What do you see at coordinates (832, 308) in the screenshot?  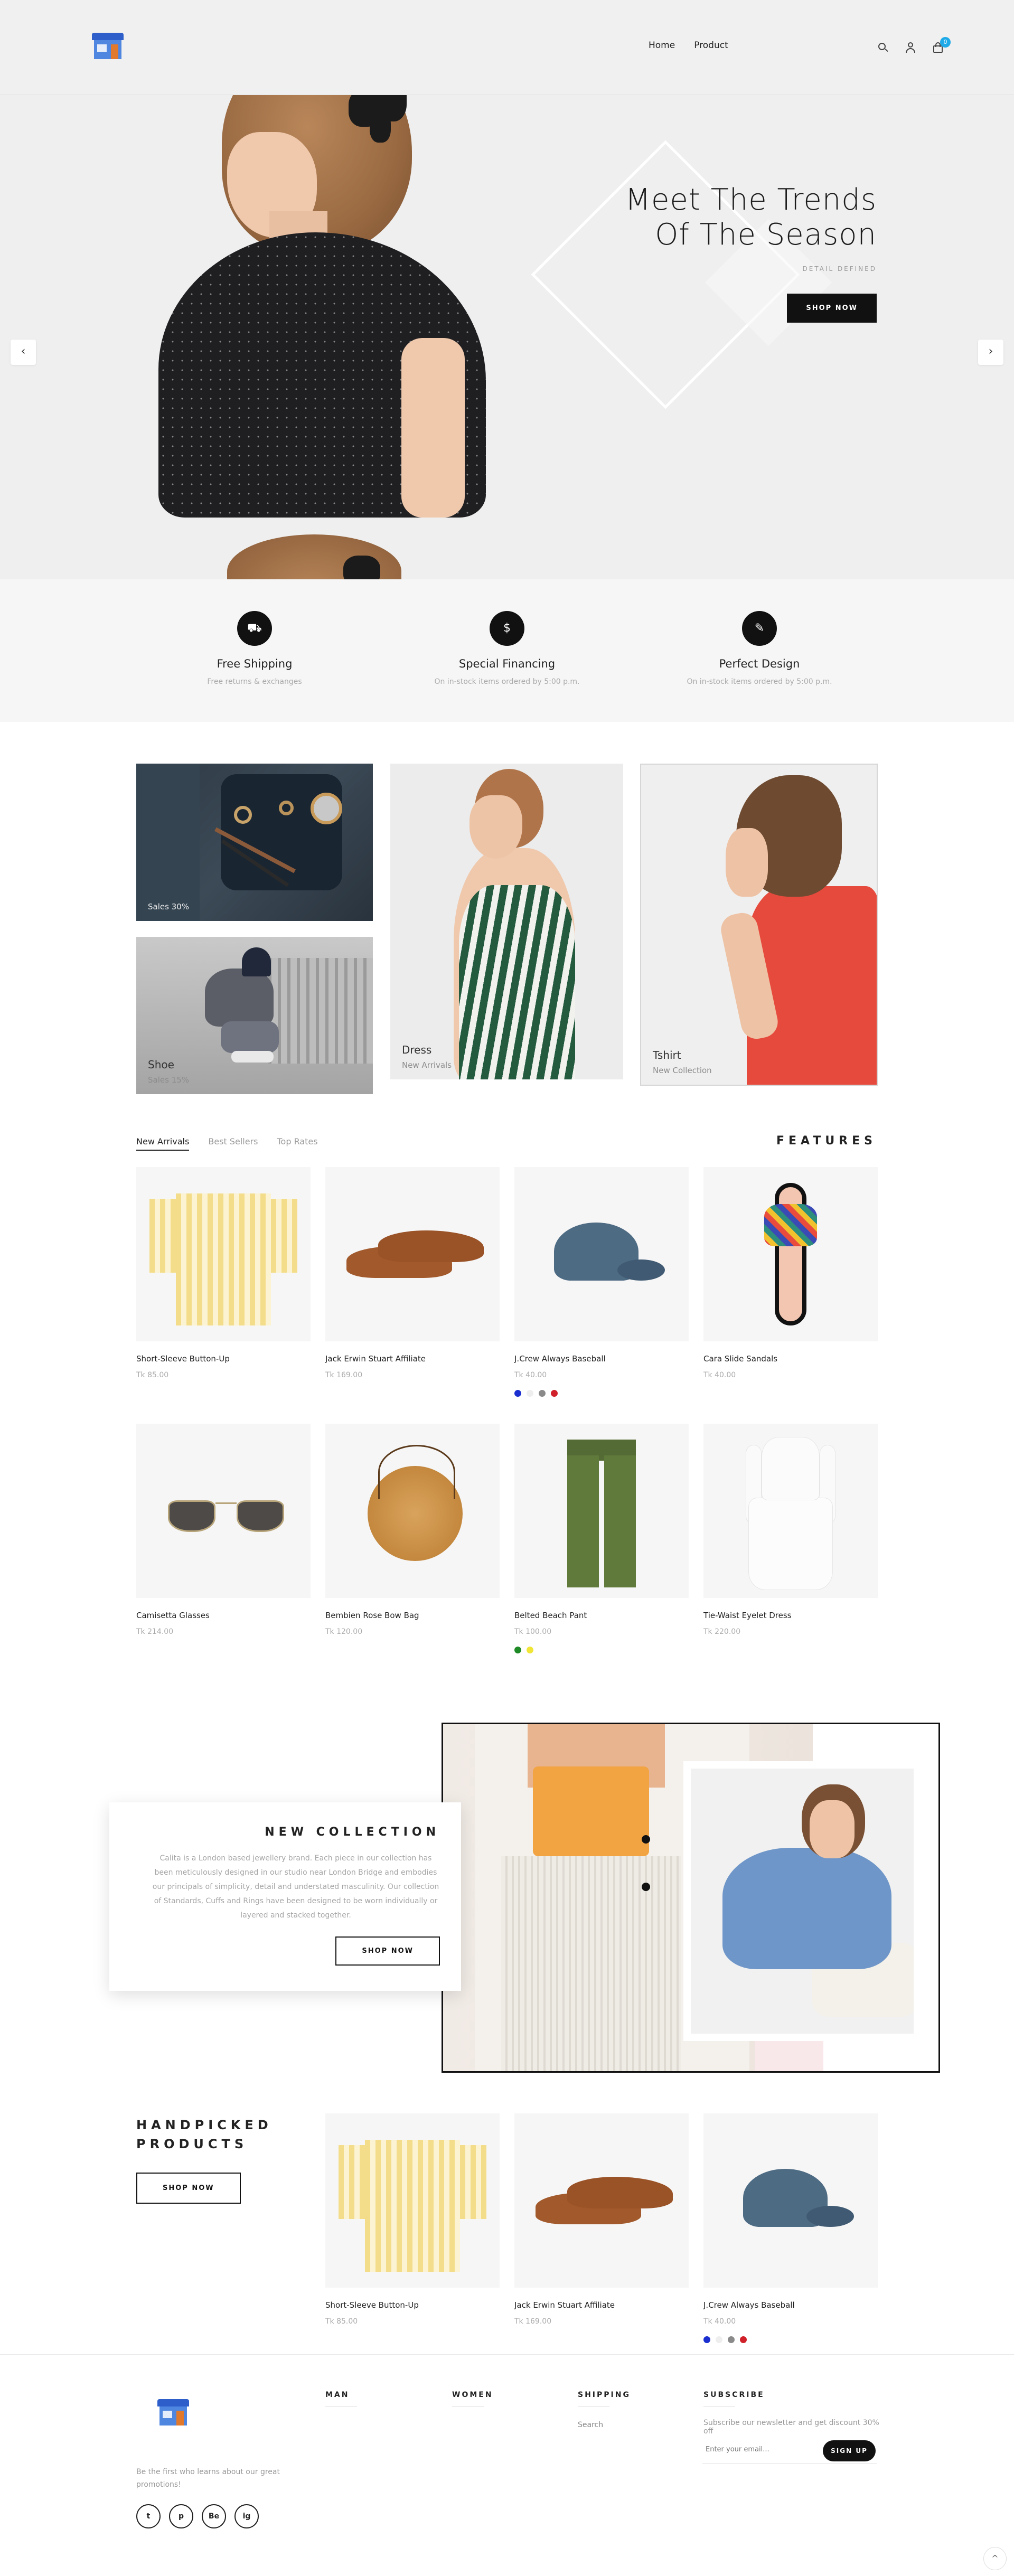 I see `hero-shop-now-button: SHOP NOW` at bounding box center [832, 308].